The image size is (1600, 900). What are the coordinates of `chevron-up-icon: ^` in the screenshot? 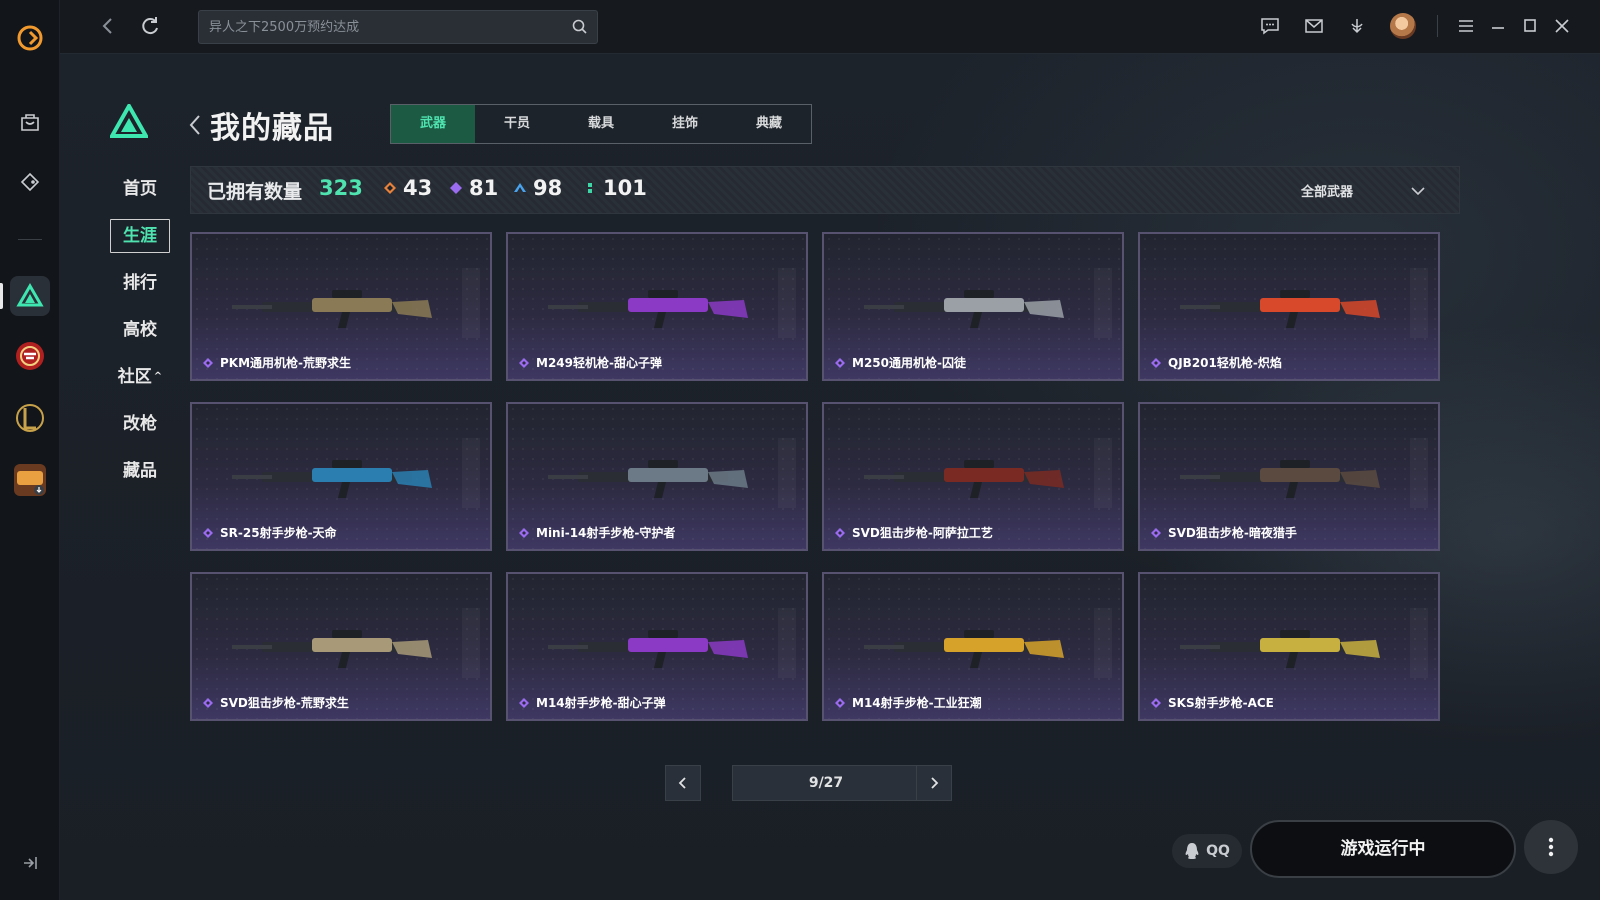 It's located at (158, 376).